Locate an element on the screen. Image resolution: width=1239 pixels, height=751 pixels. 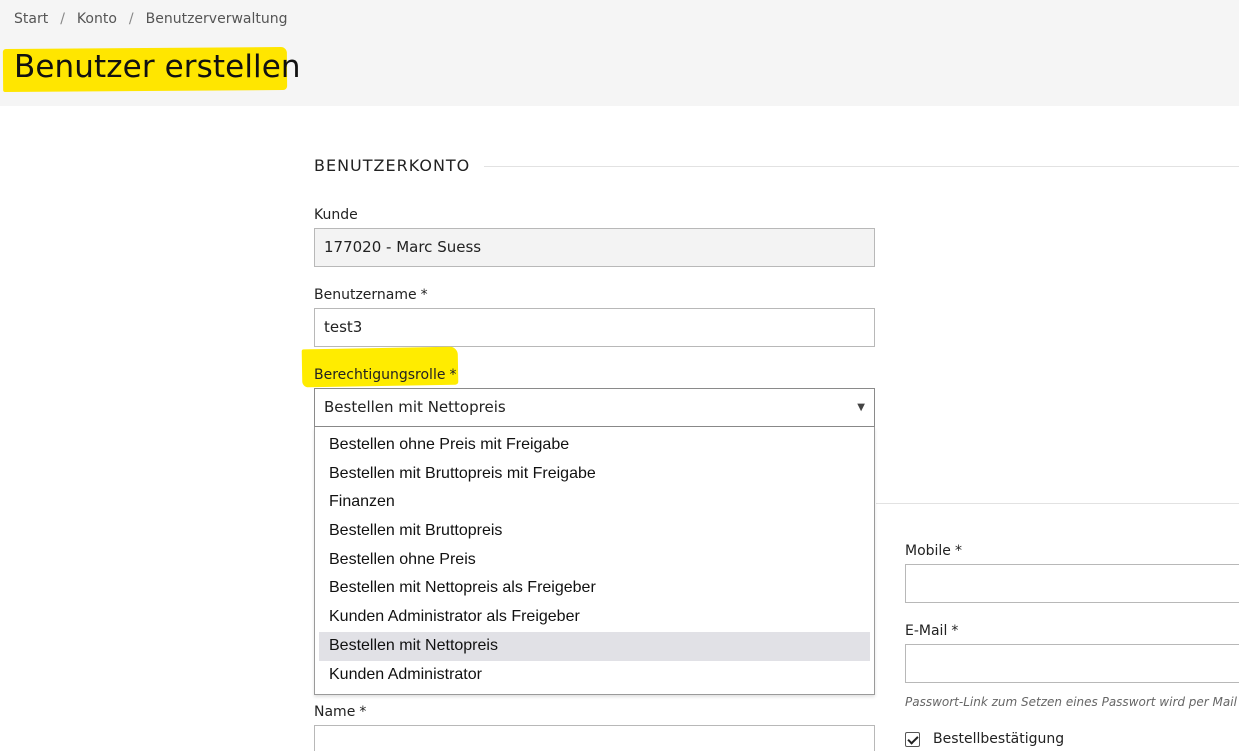
breadcrumb: Start / Konto / Benutzerverwaltung is located at coordinates (151, 19).